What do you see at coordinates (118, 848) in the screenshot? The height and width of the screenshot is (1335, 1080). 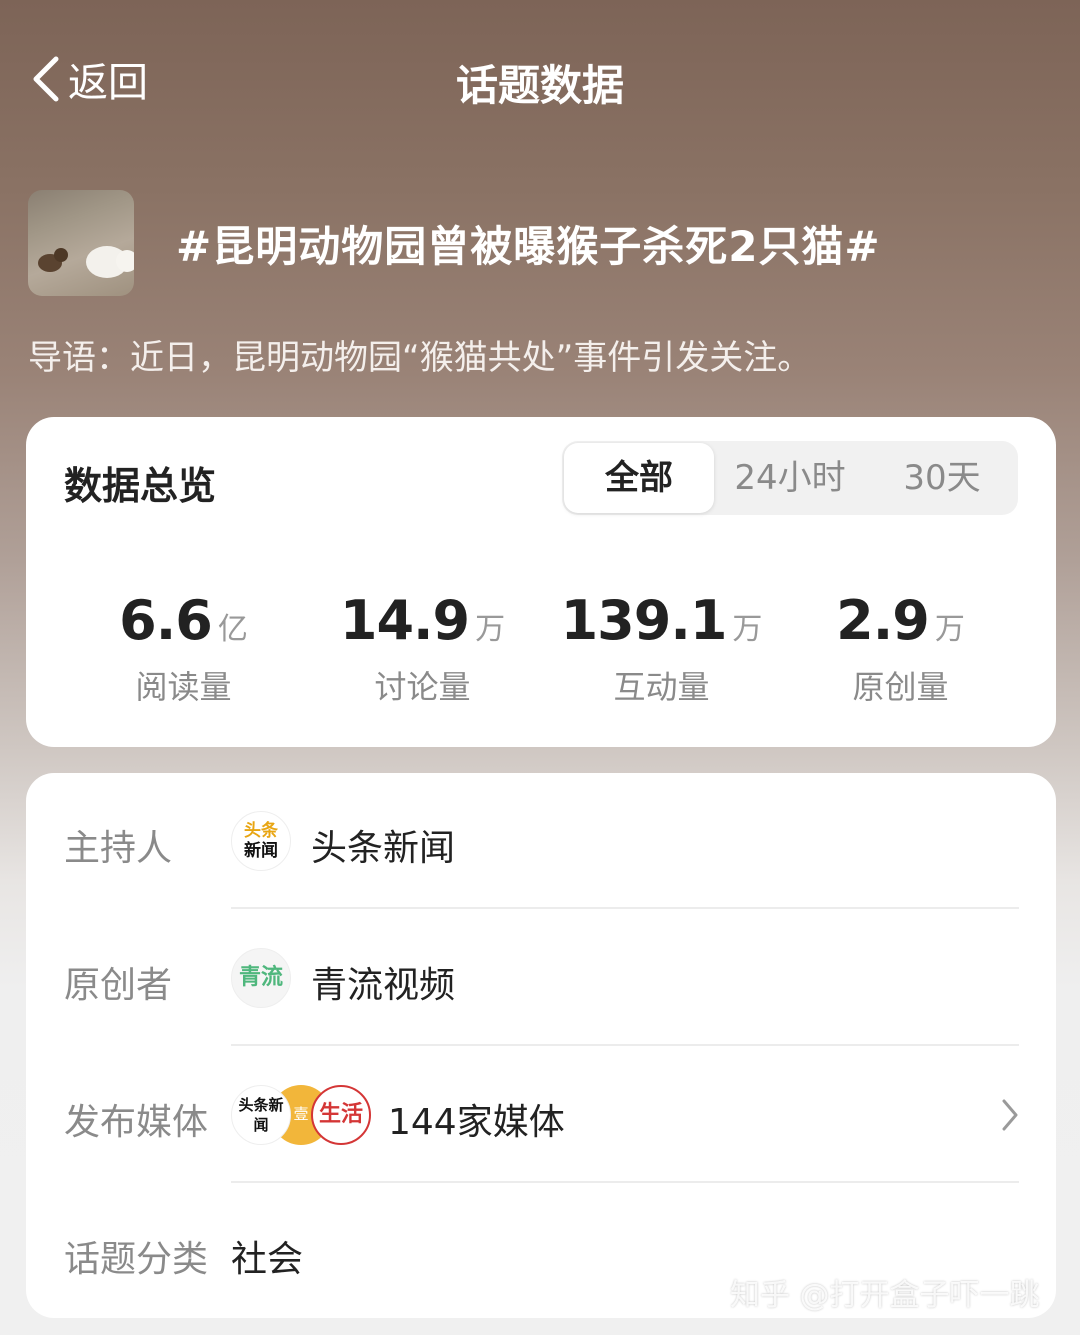 I see `host-label: 主持人` at bounding box center [118, 848].